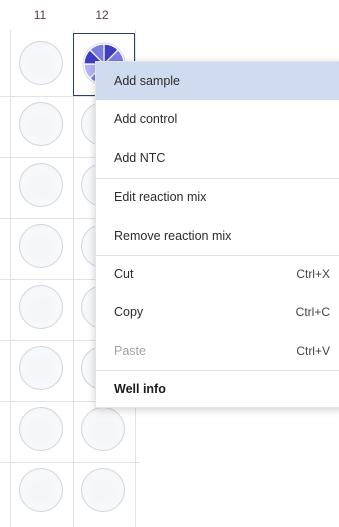  What do you see at coordinates (41, 124) in the screenshot?
I see `well-col11-row2` at bounding box center [41, 124].